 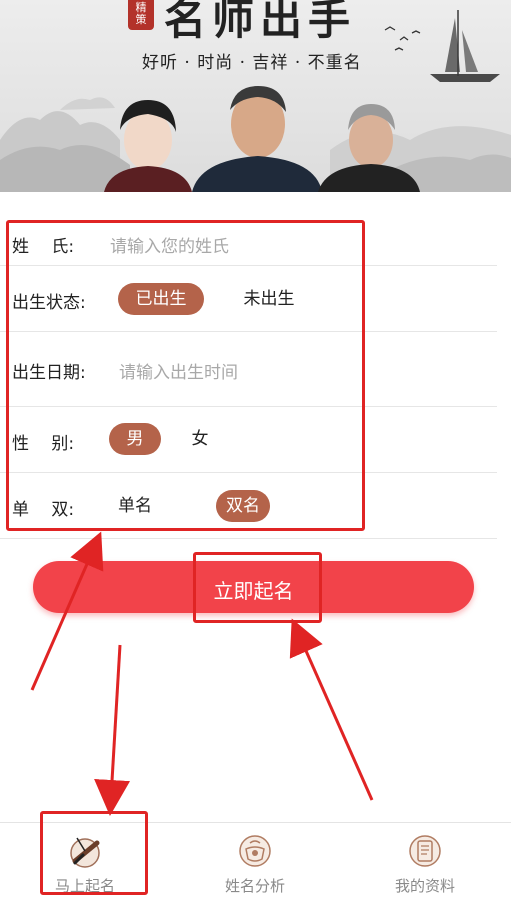 I want to click on scroll-icon, so click(x=425, y=851).